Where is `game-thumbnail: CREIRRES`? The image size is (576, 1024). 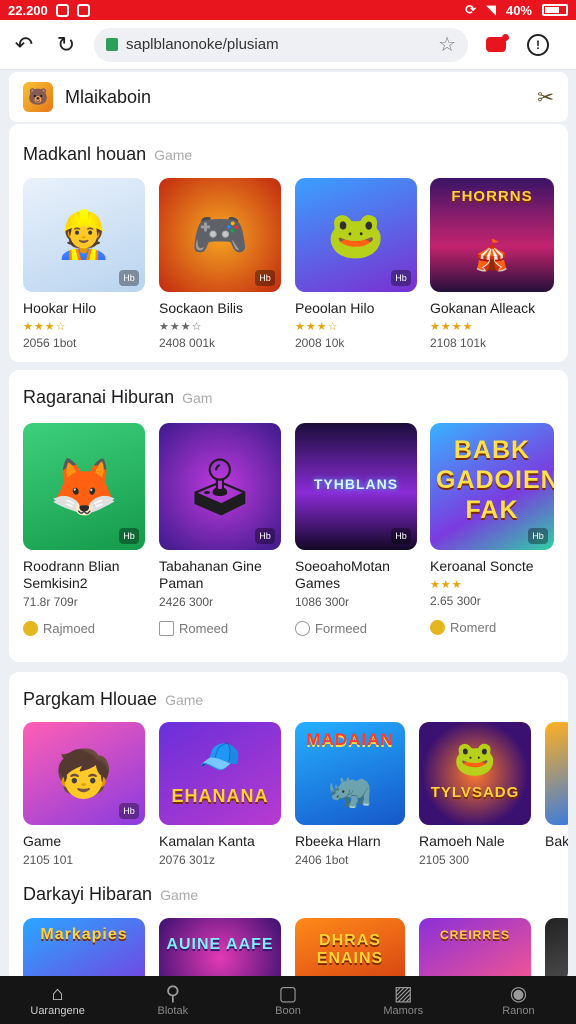
game-thumbnail: CREIRRES is located at coordinates (475, 950).